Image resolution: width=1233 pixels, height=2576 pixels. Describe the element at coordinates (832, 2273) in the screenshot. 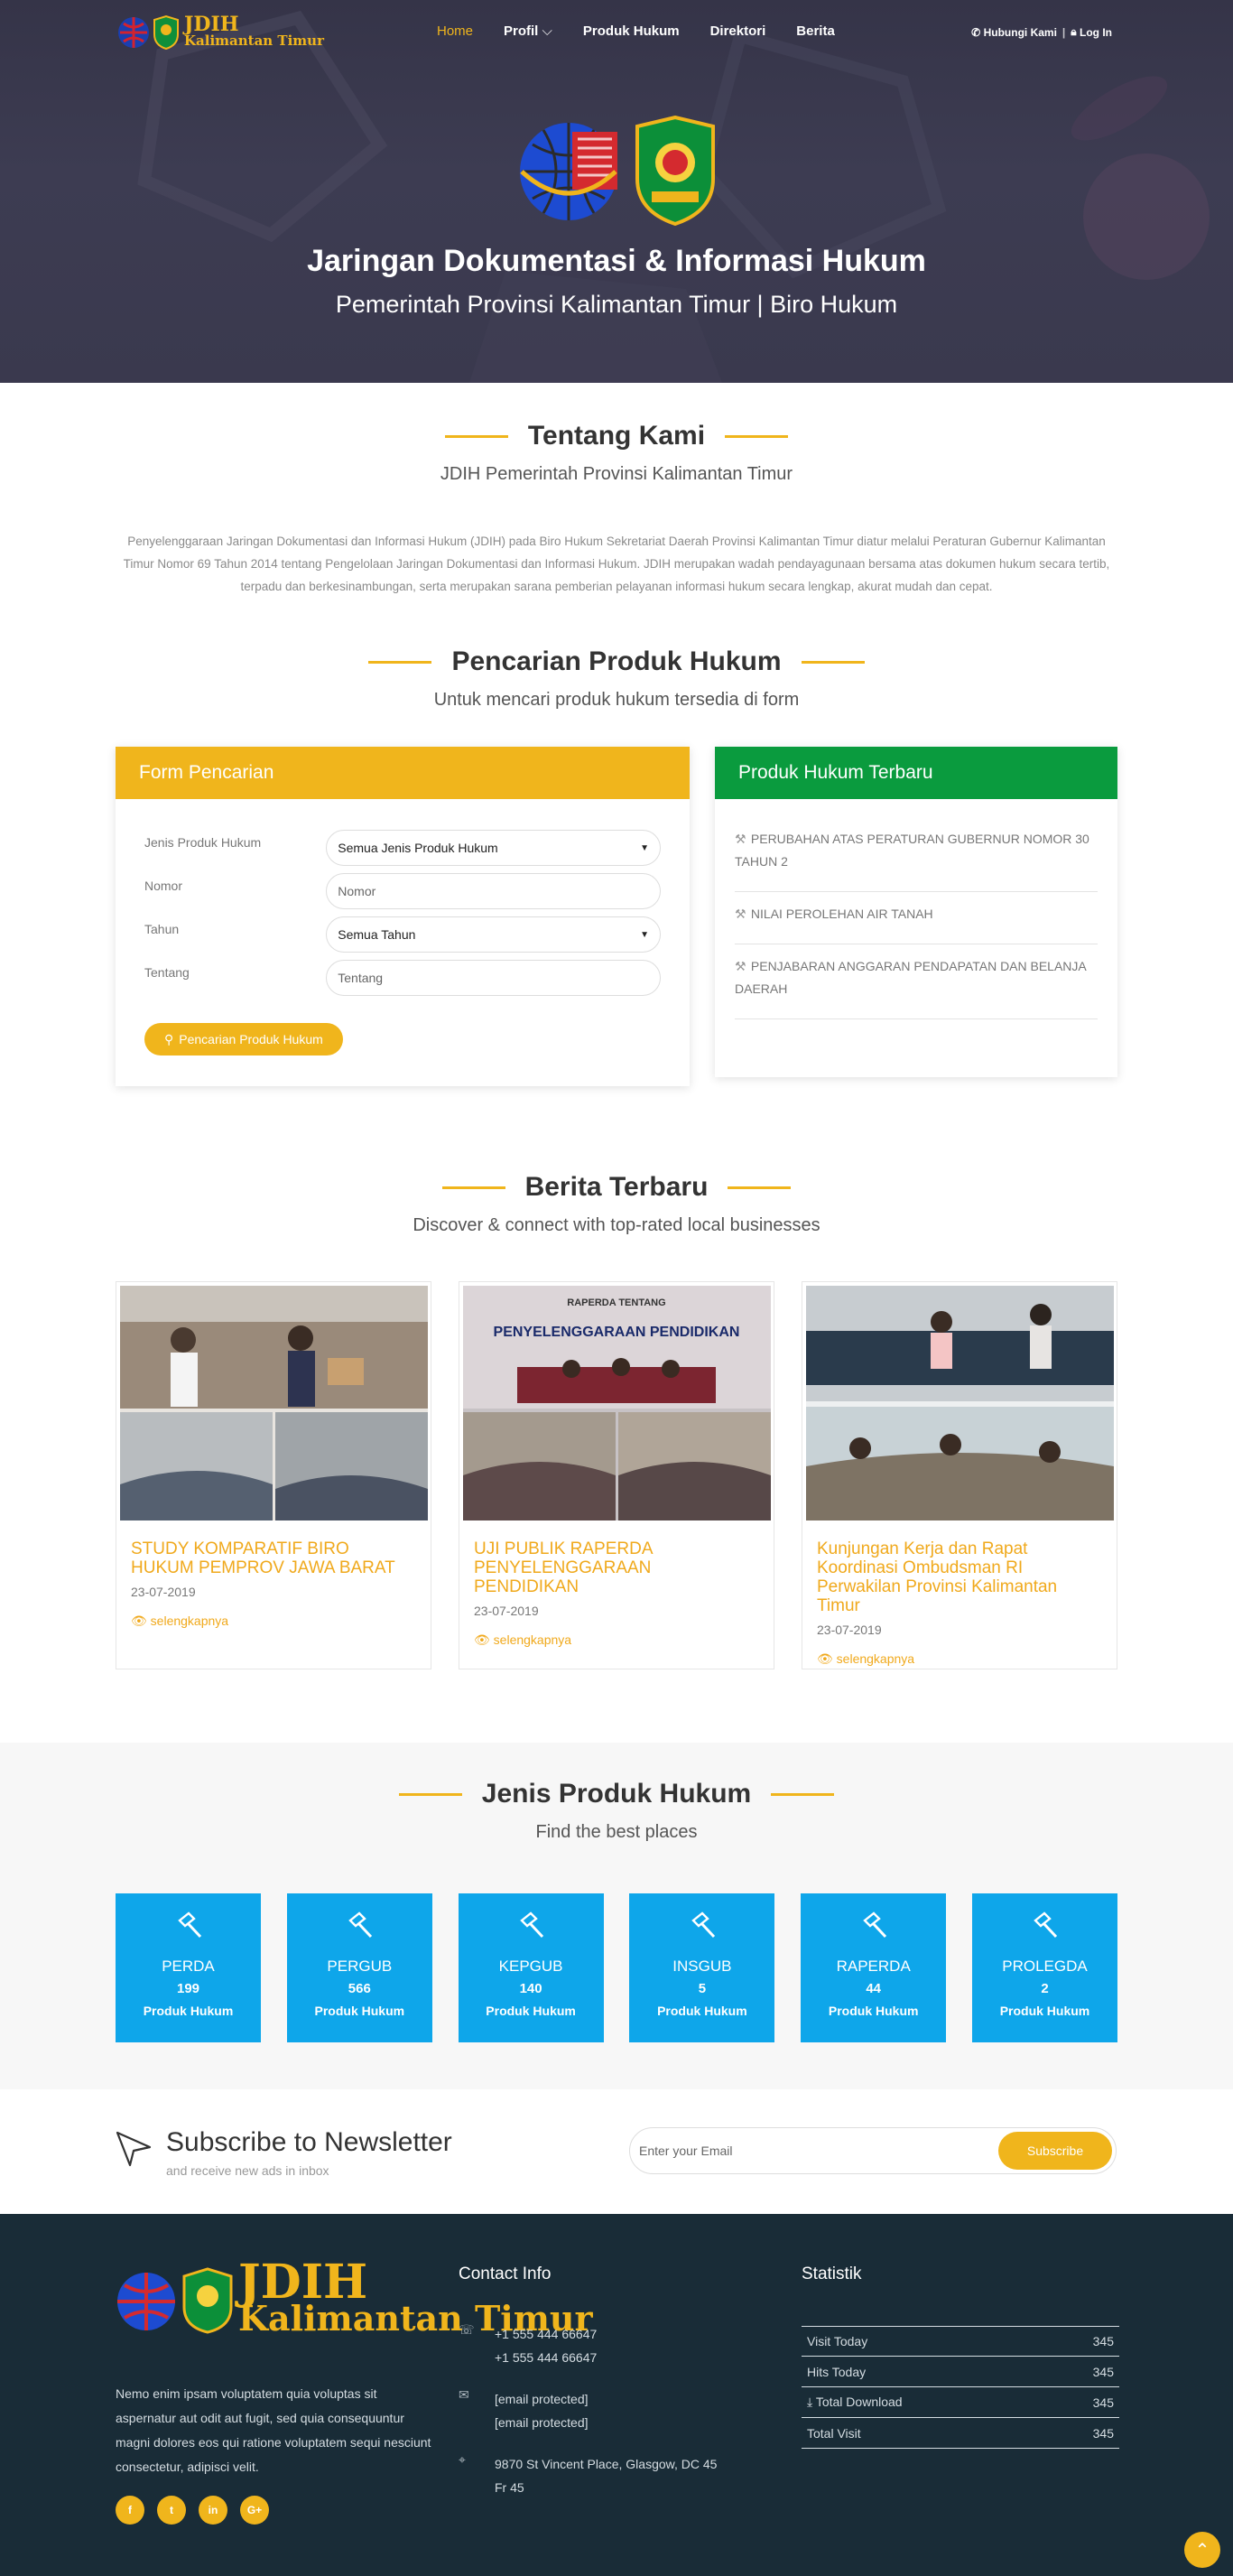

I see `stats-title: Statistik` at that location.